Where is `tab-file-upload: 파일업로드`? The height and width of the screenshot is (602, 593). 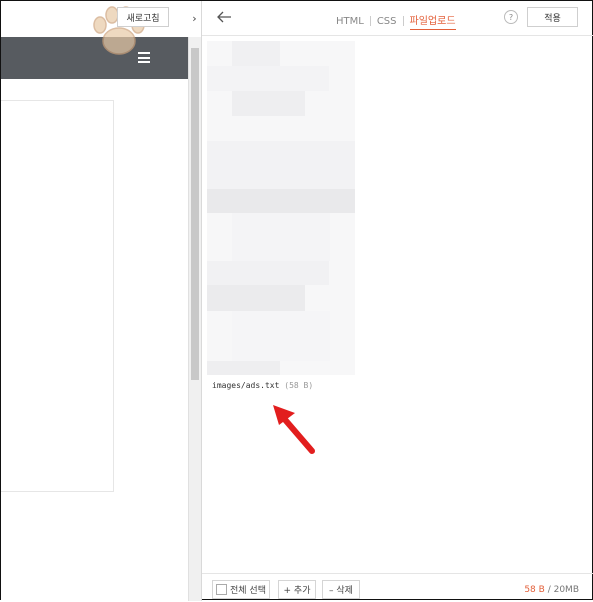 tab-file-upload: 파일업로드 is located at coordinates (432, 21).